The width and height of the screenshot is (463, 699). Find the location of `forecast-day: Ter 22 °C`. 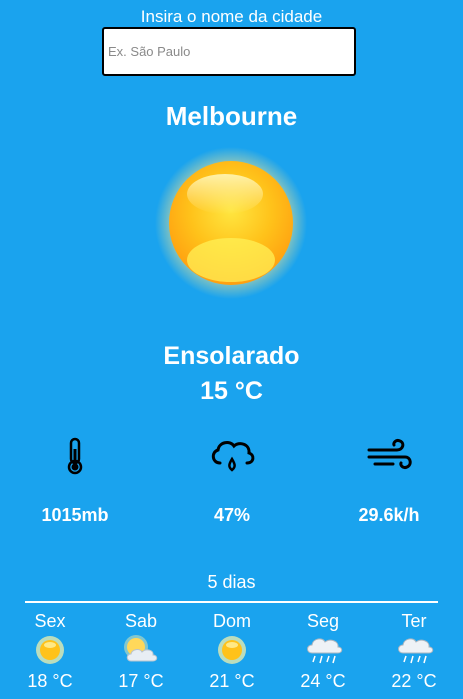

forecast-day: Ter 22 °C is located at coordinates (414, 651).